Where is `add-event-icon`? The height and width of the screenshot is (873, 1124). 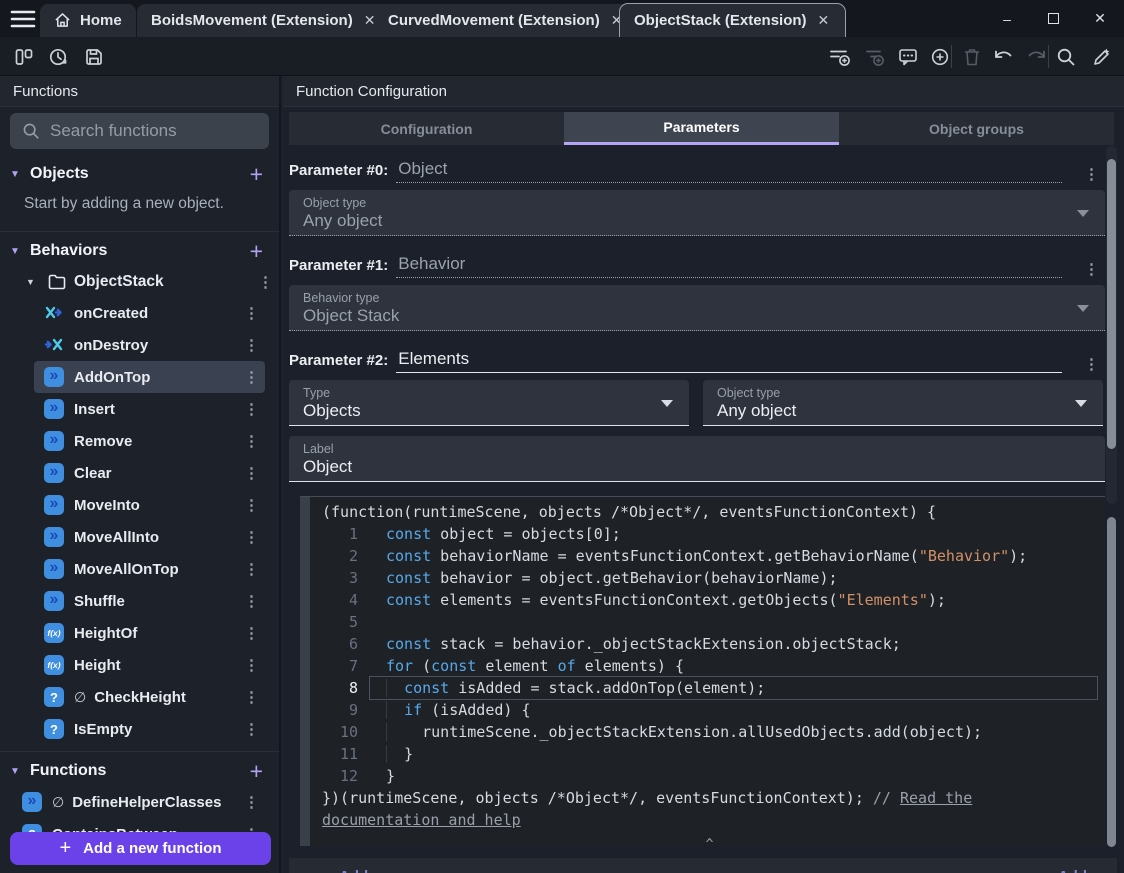
add-event-icon is located at coordinates (840, 57).